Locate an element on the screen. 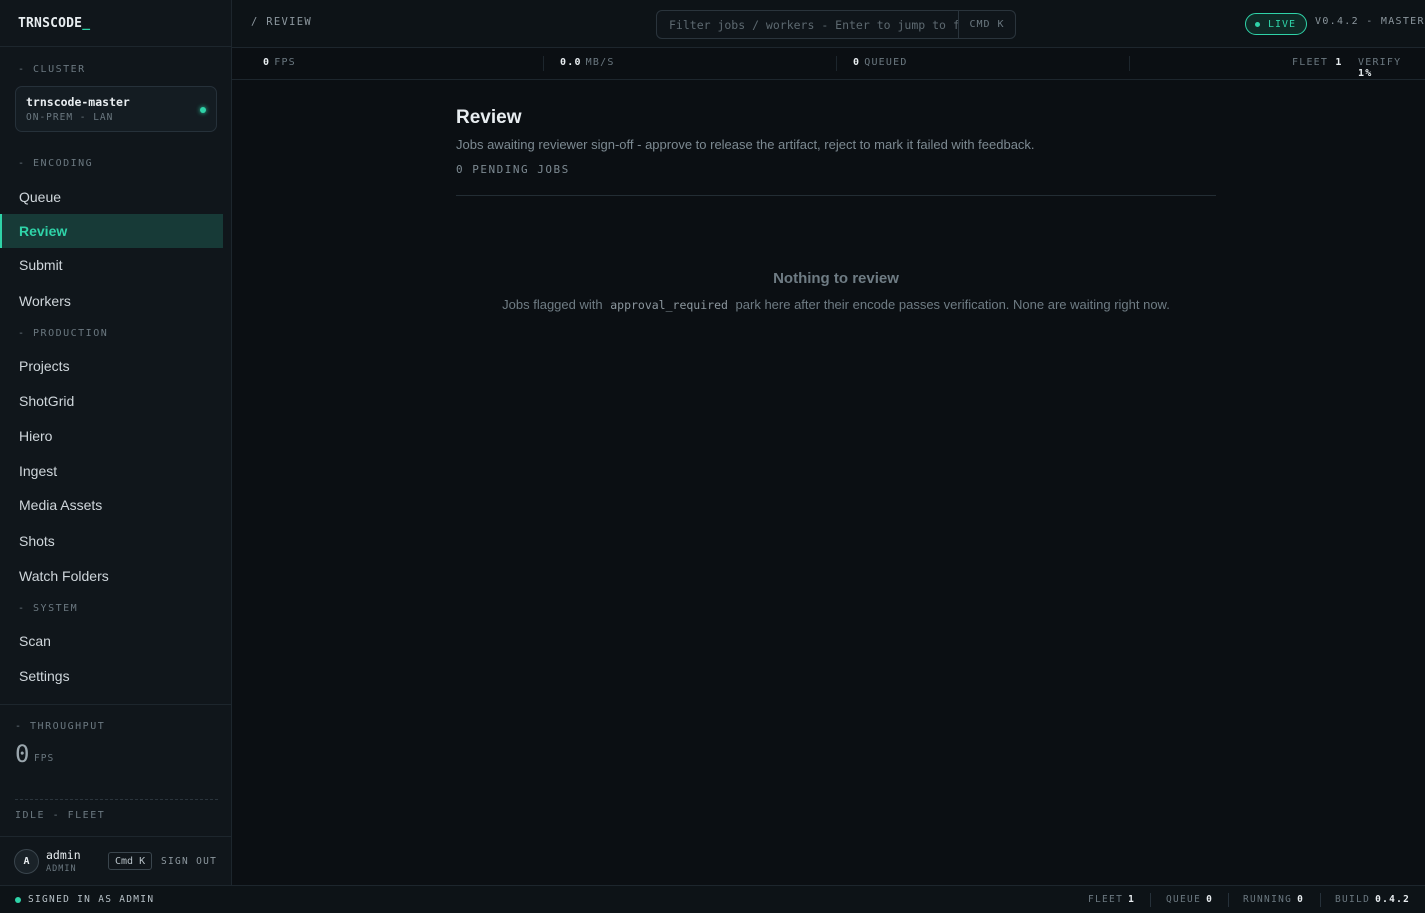  user-panel: A admin ADMIN Cmd K SIGN OUT is located at coordinates (115, 860).